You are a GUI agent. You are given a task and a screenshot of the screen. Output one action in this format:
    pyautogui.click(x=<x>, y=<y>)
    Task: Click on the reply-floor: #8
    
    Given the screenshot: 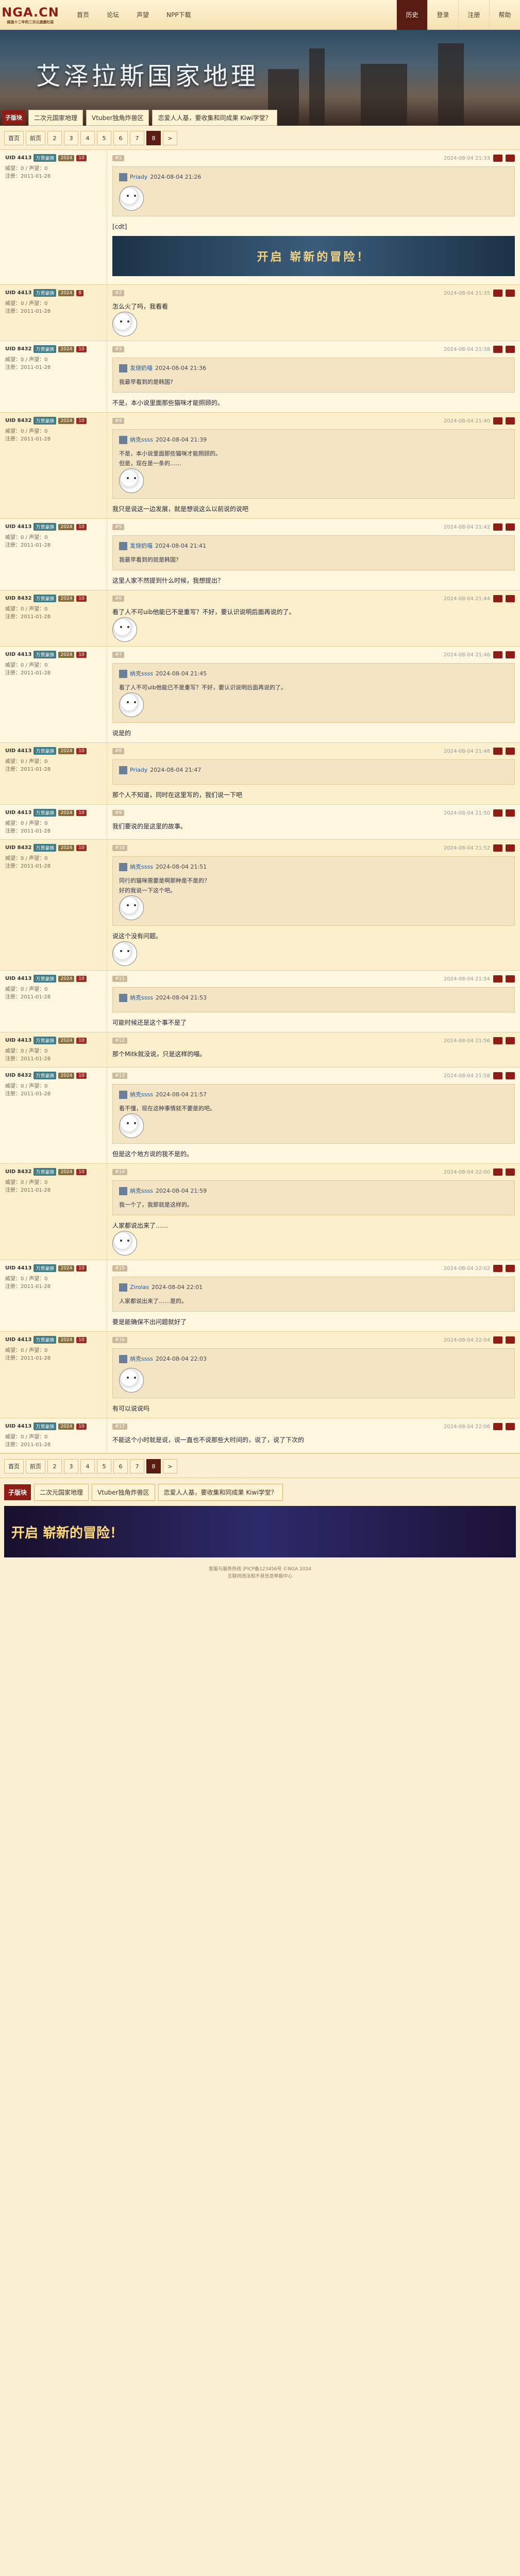 What is the action you would take?
    pyautogui.click(x=119, y=751)
    